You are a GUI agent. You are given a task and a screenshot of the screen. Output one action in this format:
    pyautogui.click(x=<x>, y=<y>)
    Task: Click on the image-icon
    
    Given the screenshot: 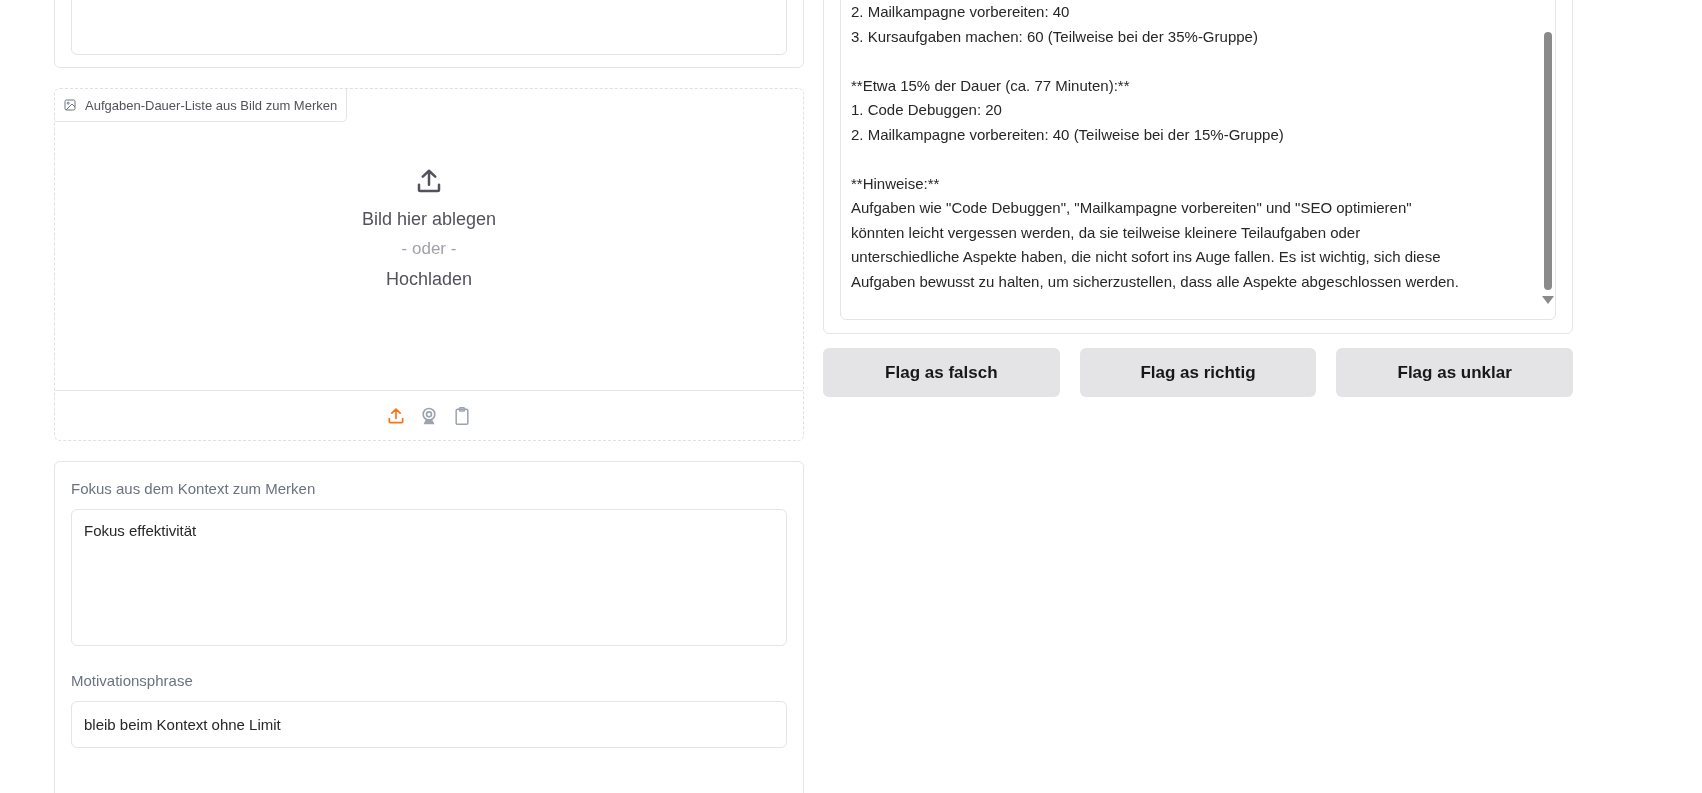 What is the action you would take?
    pyautogui.click(x=70, y=105)
    